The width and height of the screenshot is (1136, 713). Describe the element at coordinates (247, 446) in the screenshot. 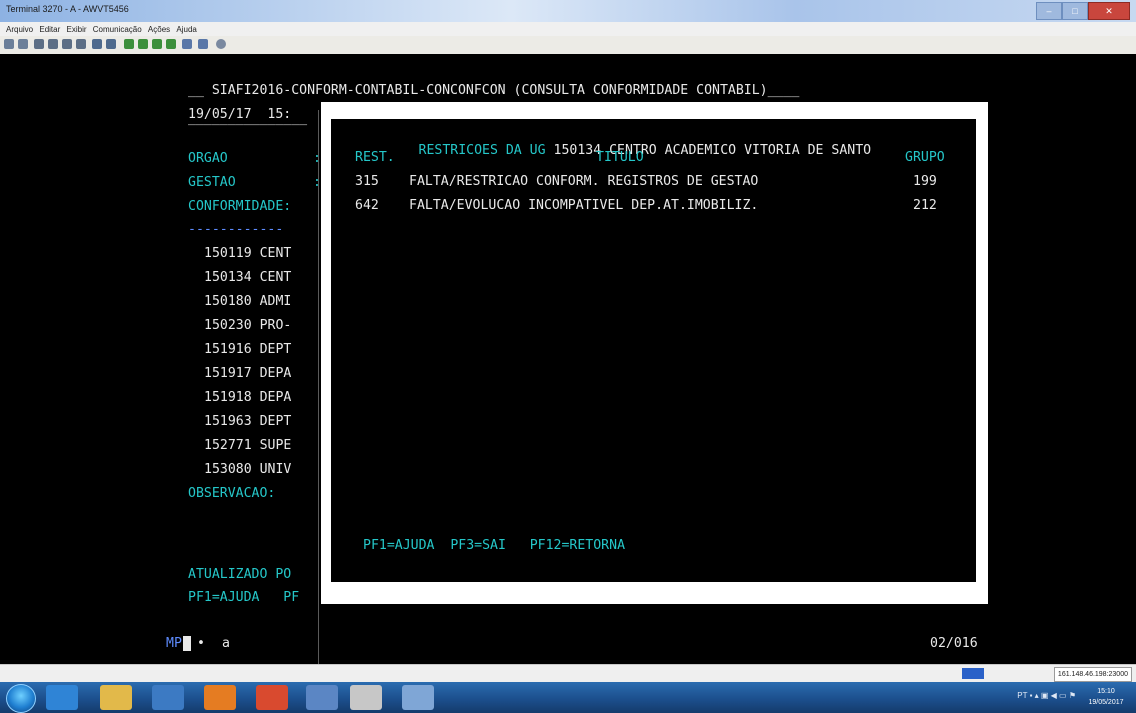

I see `ug-row: 152771 SUPE` at that location.